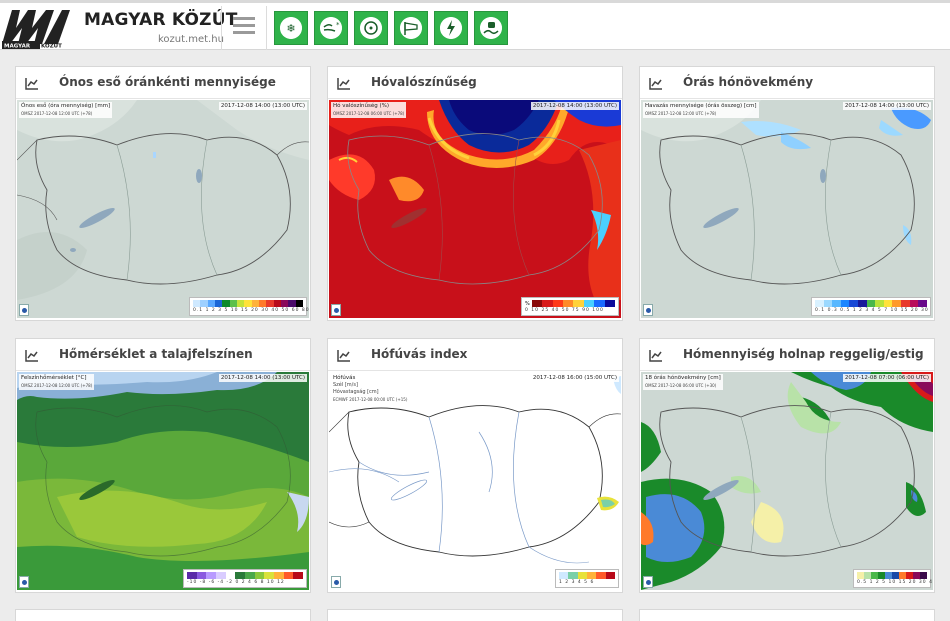  Describe the element at coordinates (156, 354) in the screenshot. I see `panel-title: Hőmérséklet a talajfelszínen` at that location.